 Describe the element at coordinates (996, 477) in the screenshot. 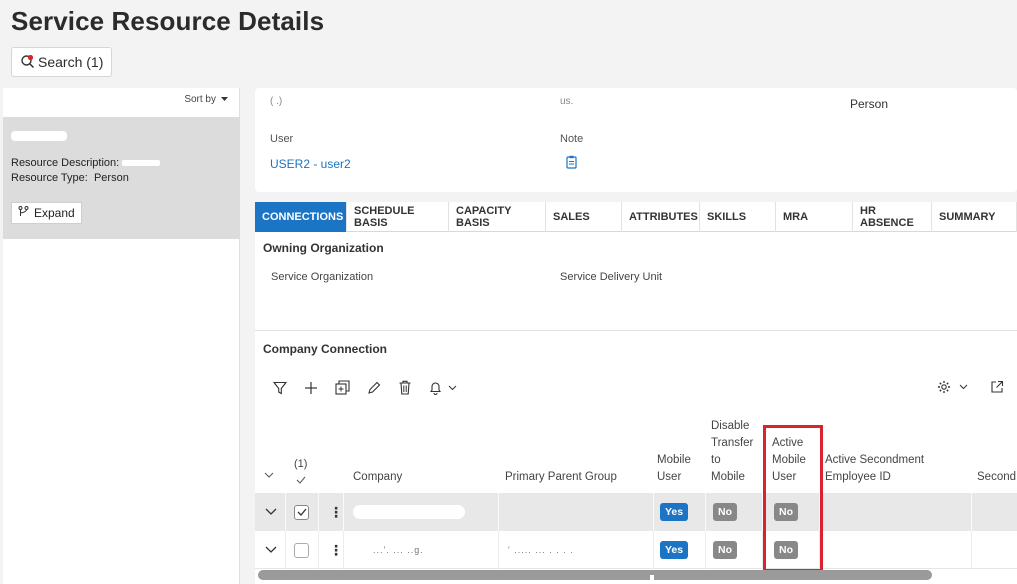

I see `column-second: Second` at that location.